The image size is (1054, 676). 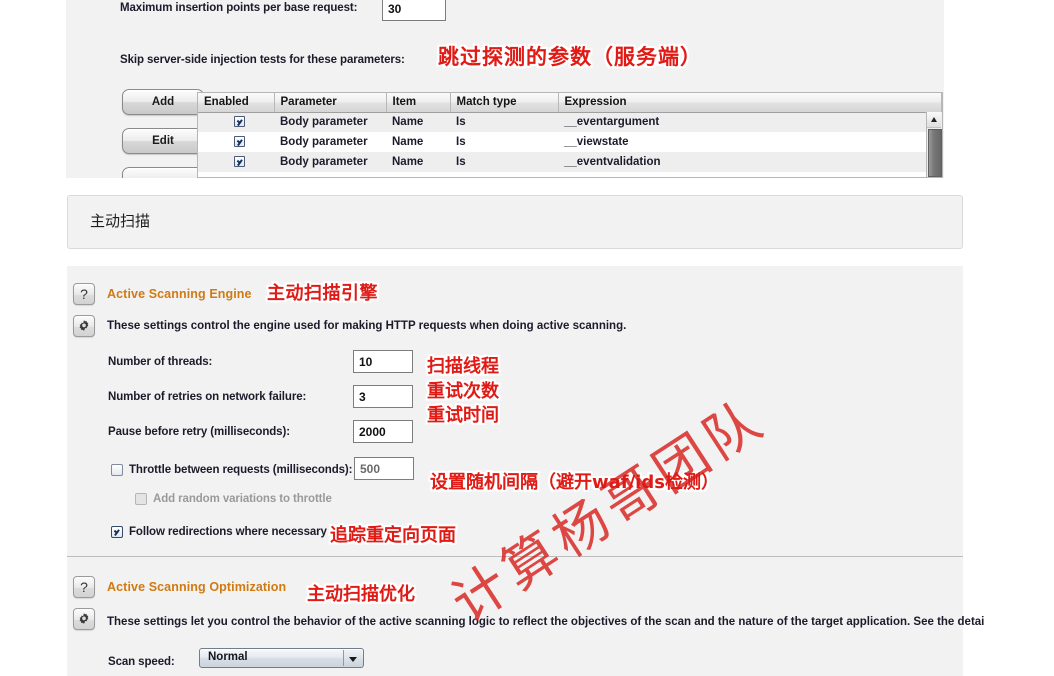 I want to click on table-row: Body parameter Name Is __eventargument, so click(x=570, y=122).